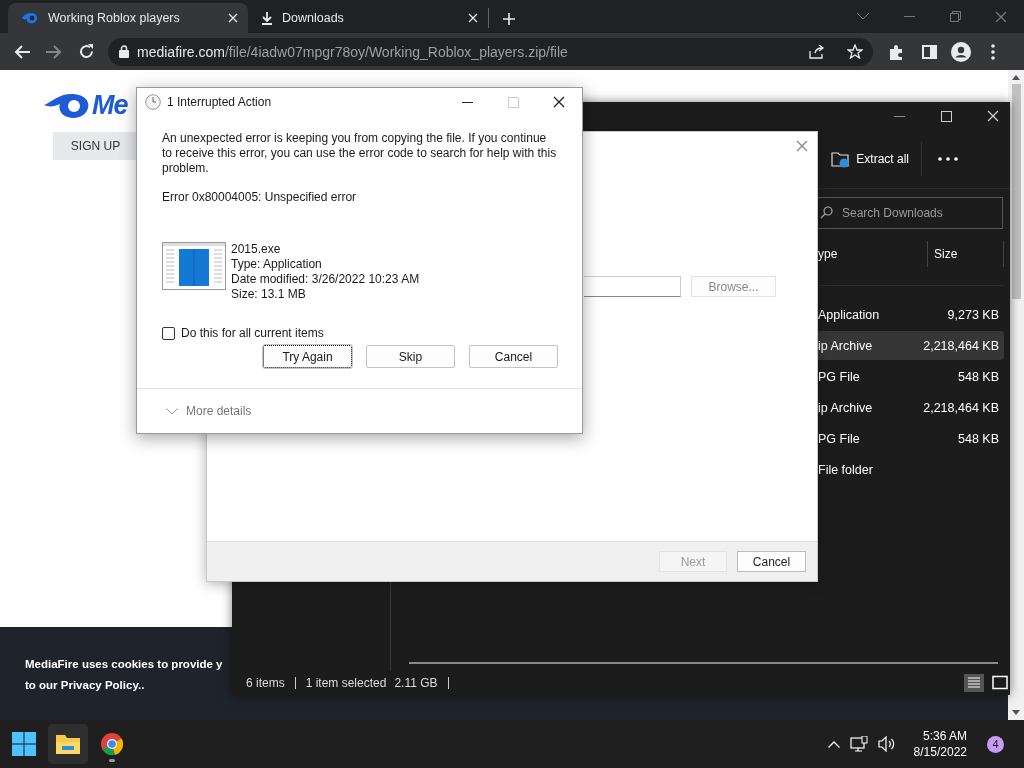  I want to click on profile-icon, so click(961, 51).